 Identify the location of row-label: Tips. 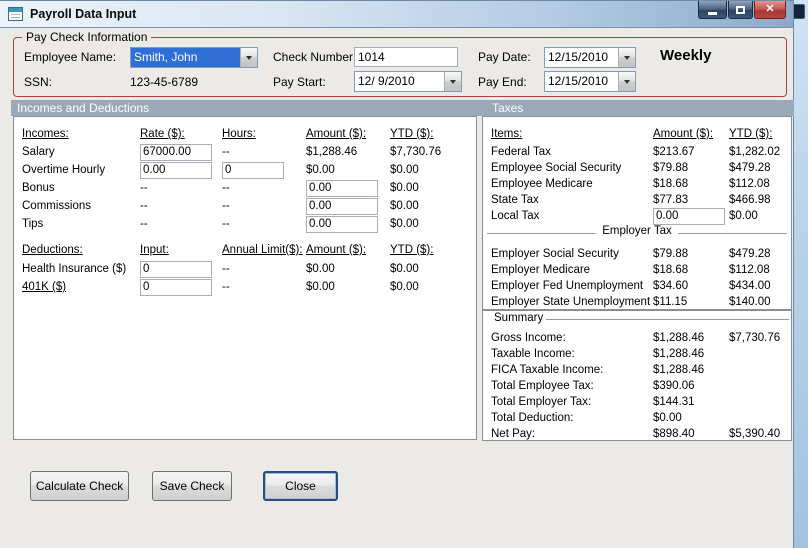
(33, 224).